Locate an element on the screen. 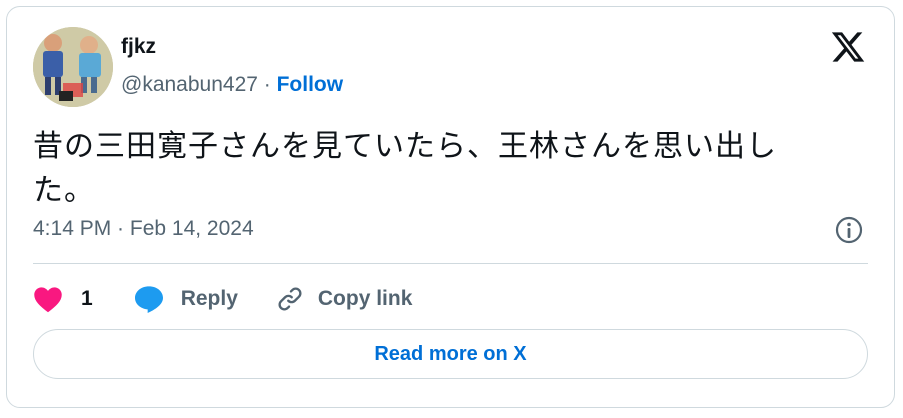 This screenshot has width=903, height=418. link-icon is located at coordinates (290, 299).